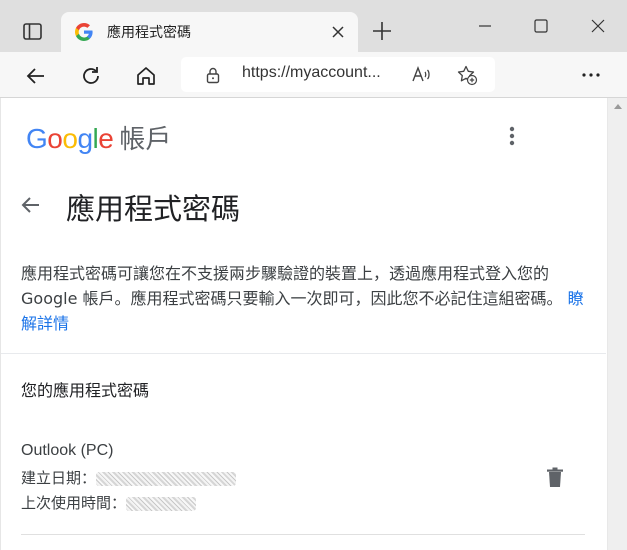  What do you see at coordinates (146, 76) in the screenshot?
I see `home-icon` at bounding box center [146, 76].